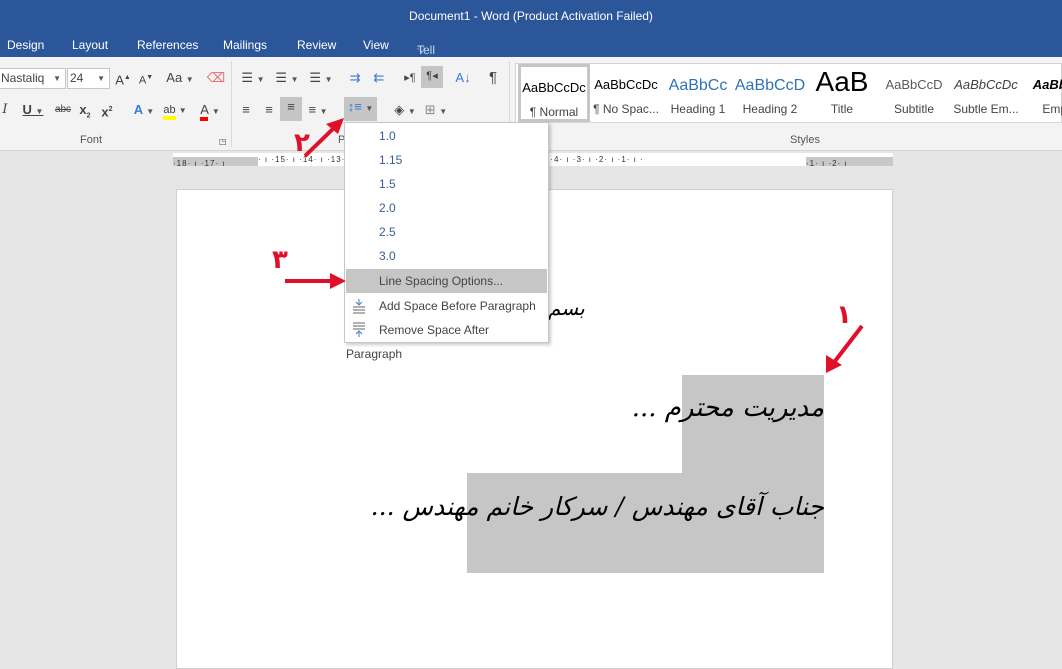  What do you see at coordinates (844, 315) in the screenshot?
I see `annotation-label-1: ۱` at bounding box center [844, 315].